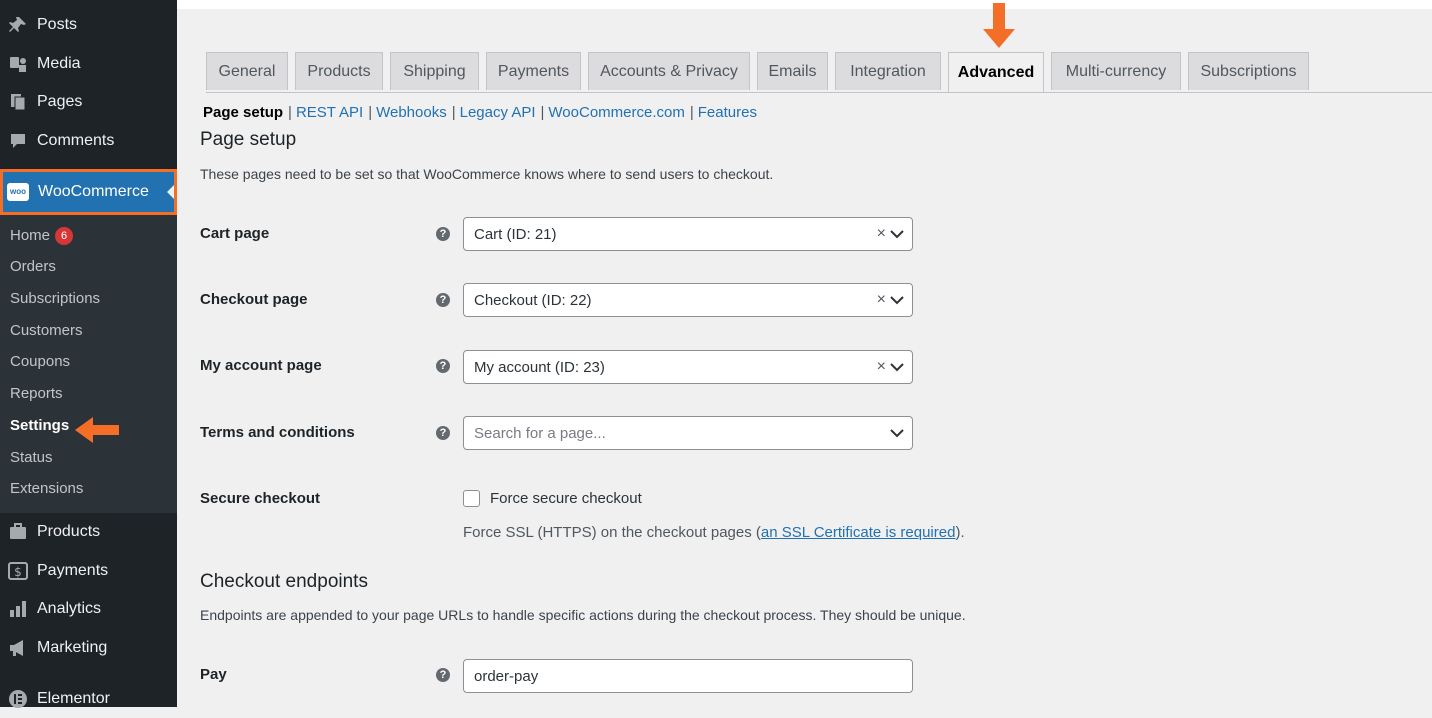 The image size is (1432, 718). Describe the element at coordinates (18, 25) in the screenshot. I see `pin-icon` at that location.